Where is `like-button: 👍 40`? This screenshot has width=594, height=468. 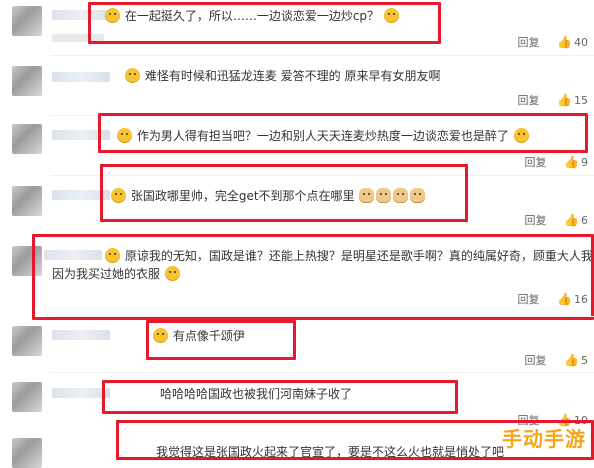
like-button: 👍 40 is located at coordinates (572, 42).